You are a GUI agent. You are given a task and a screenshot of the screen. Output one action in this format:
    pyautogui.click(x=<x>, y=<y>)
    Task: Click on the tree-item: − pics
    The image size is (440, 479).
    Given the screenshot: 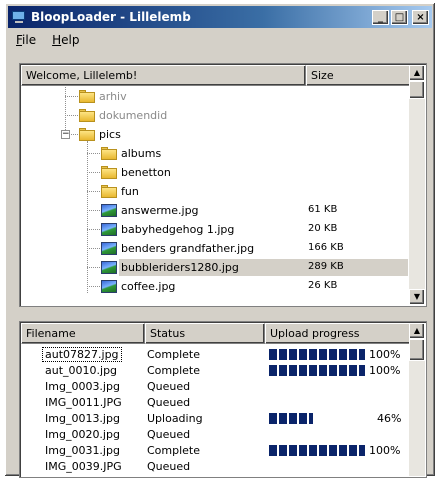 What is the action you would take?
    pyautogui.click(x=214, y=134)
    